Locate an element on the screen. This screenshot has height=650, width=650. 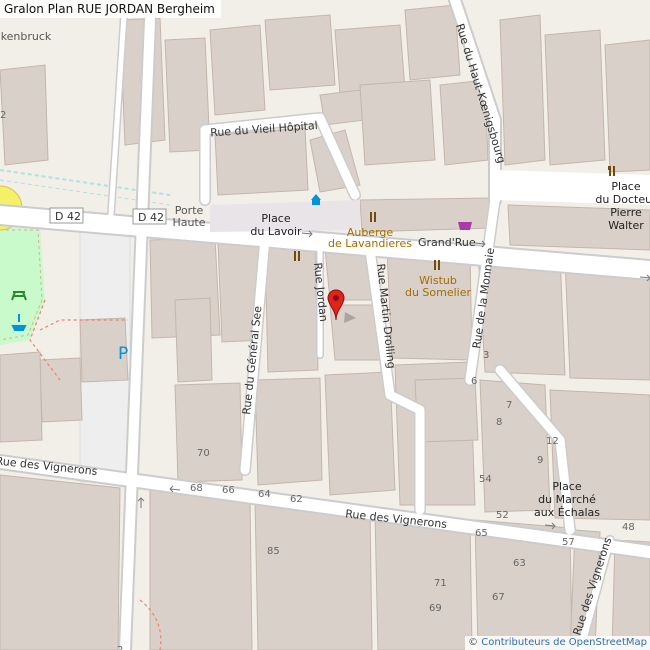
house-number: 57 is located at coordinates (568, 542).